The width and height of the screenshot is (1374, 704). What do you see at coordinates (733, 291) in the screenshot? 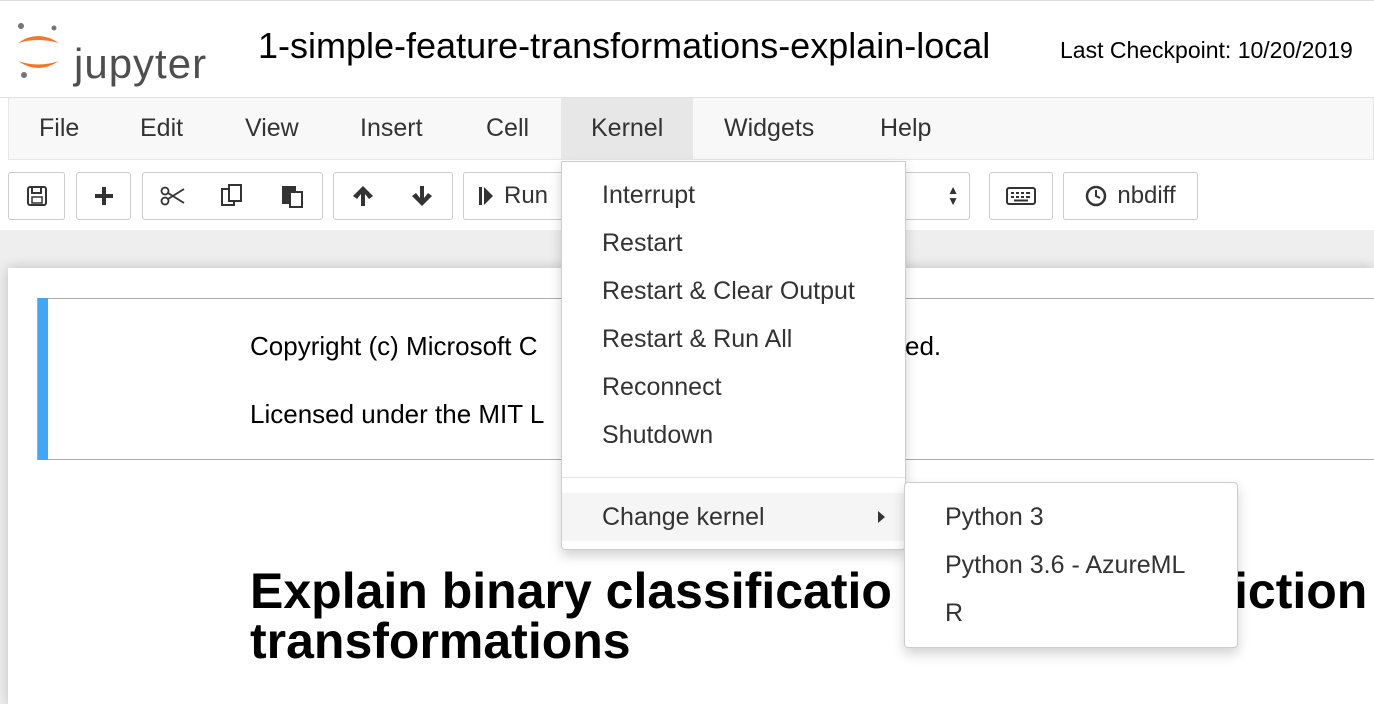
I see `menu-item-restart-clear-output: Restart & Clear Output` at bounding box center [733, 291].